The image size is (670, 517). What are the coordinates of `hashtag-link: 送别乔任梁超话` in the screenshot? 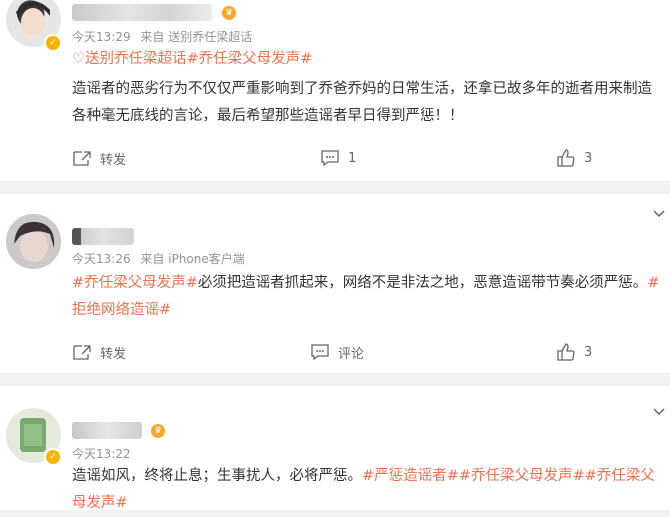 It's located at (136, 59).